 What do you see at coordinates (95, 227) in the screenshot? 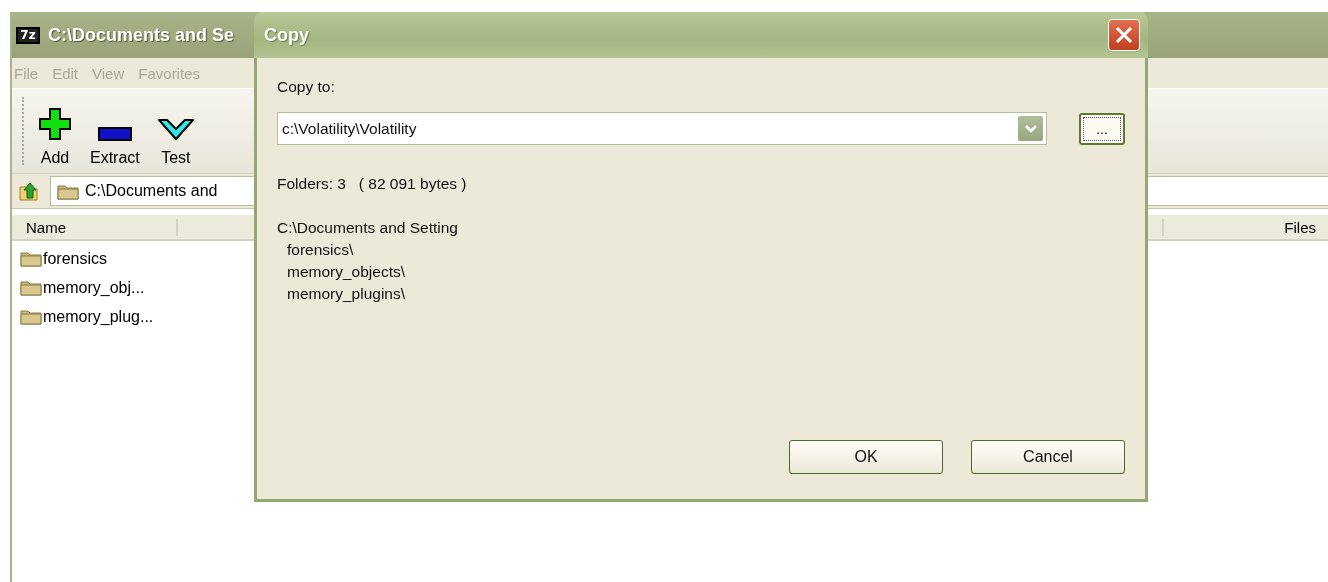
I see `column-header: Name` at bounding box center [95, 227].